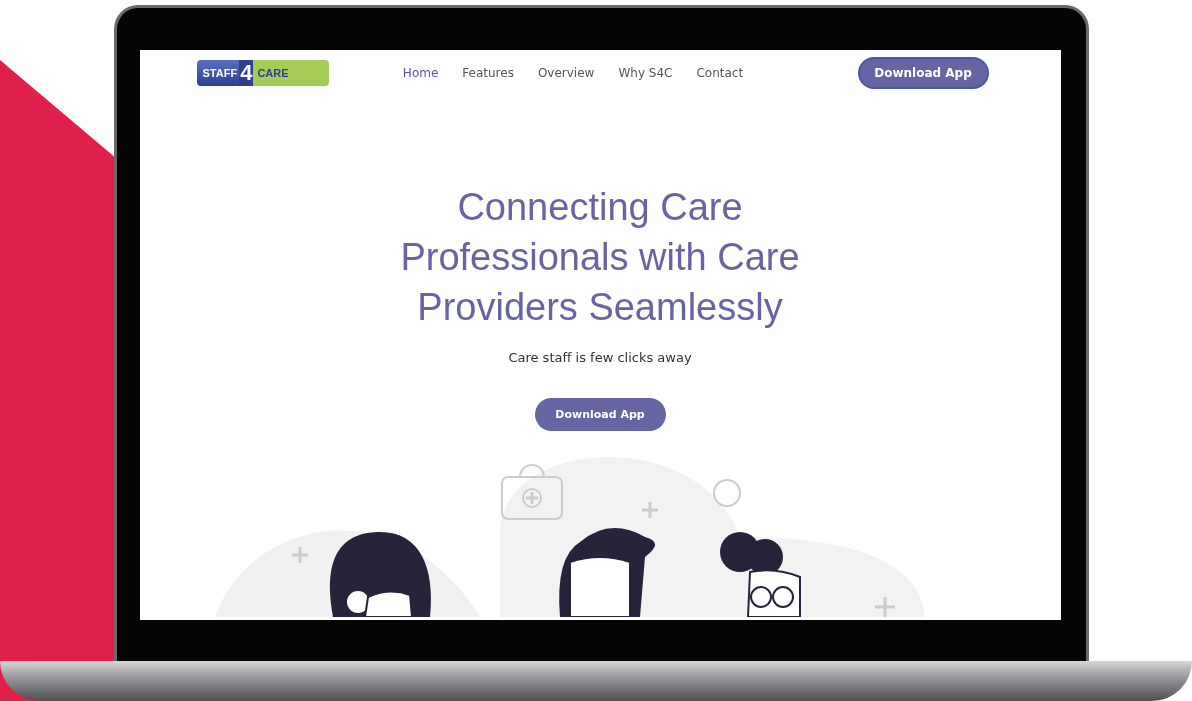 The image size is (1192, 701). I want to click on hero-title: Connecting Care Professionals with Care Providers Seamlessly, so click(600, 257).